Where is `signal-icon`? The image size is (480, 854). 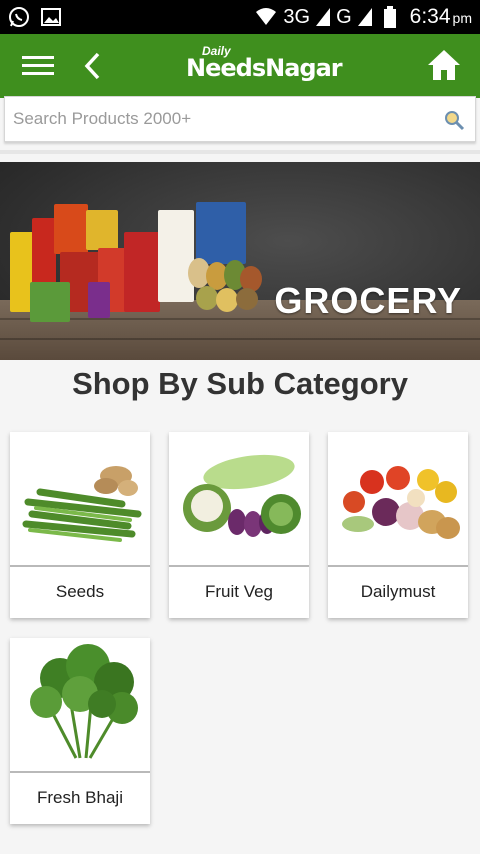 signal-icon is located at coordinates (323, 17).